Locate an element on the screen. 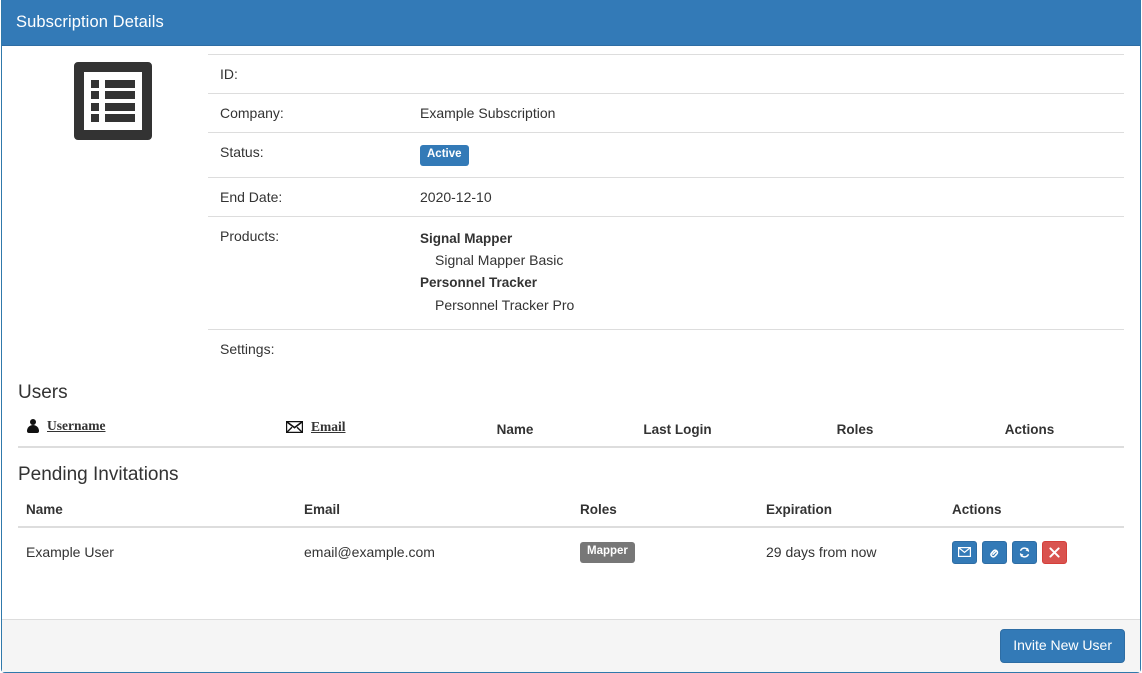  users-column-roles: Roles is located at coordinates (855, 432).